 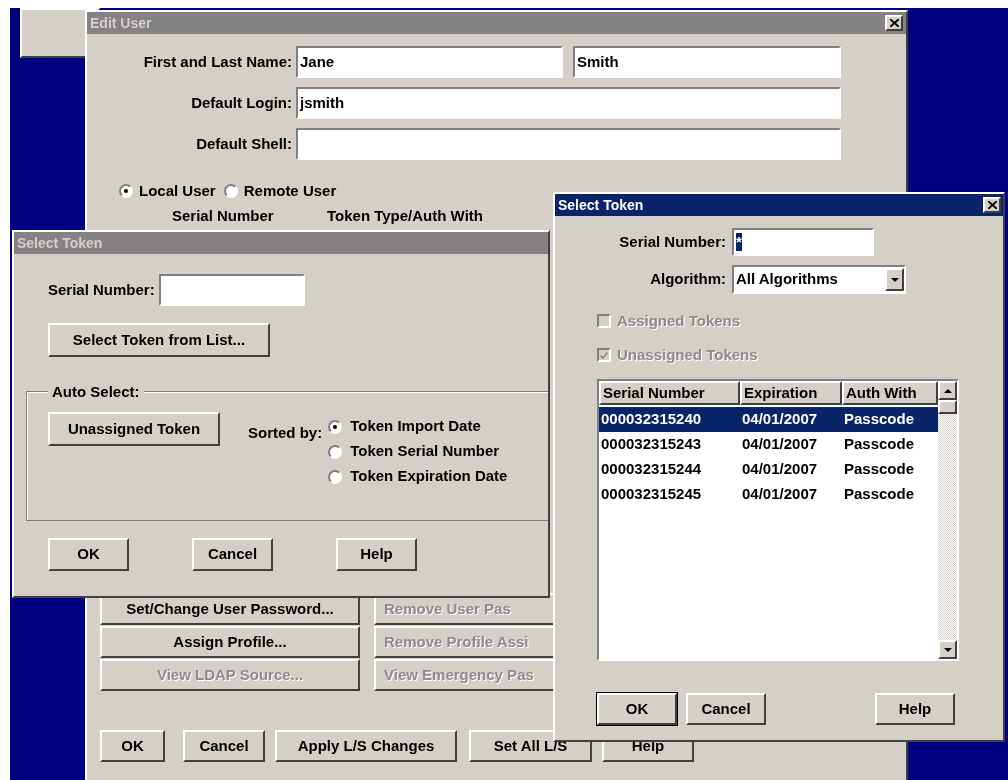 I want to click on list-row: 000032315244 04/01/2007 Passcode, so click(x=768, y=469).